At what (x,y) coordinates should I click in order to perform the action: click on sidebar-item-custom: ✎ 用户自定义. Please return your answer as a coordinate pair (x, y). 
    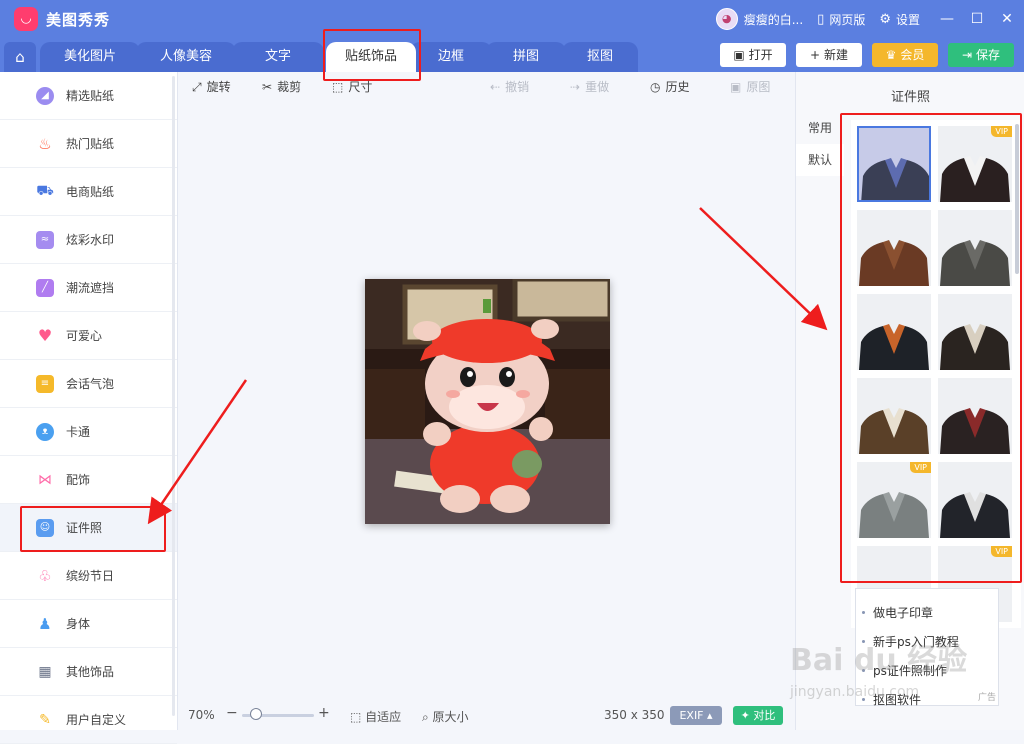
    Looking at the image, I should click on (88, 720).